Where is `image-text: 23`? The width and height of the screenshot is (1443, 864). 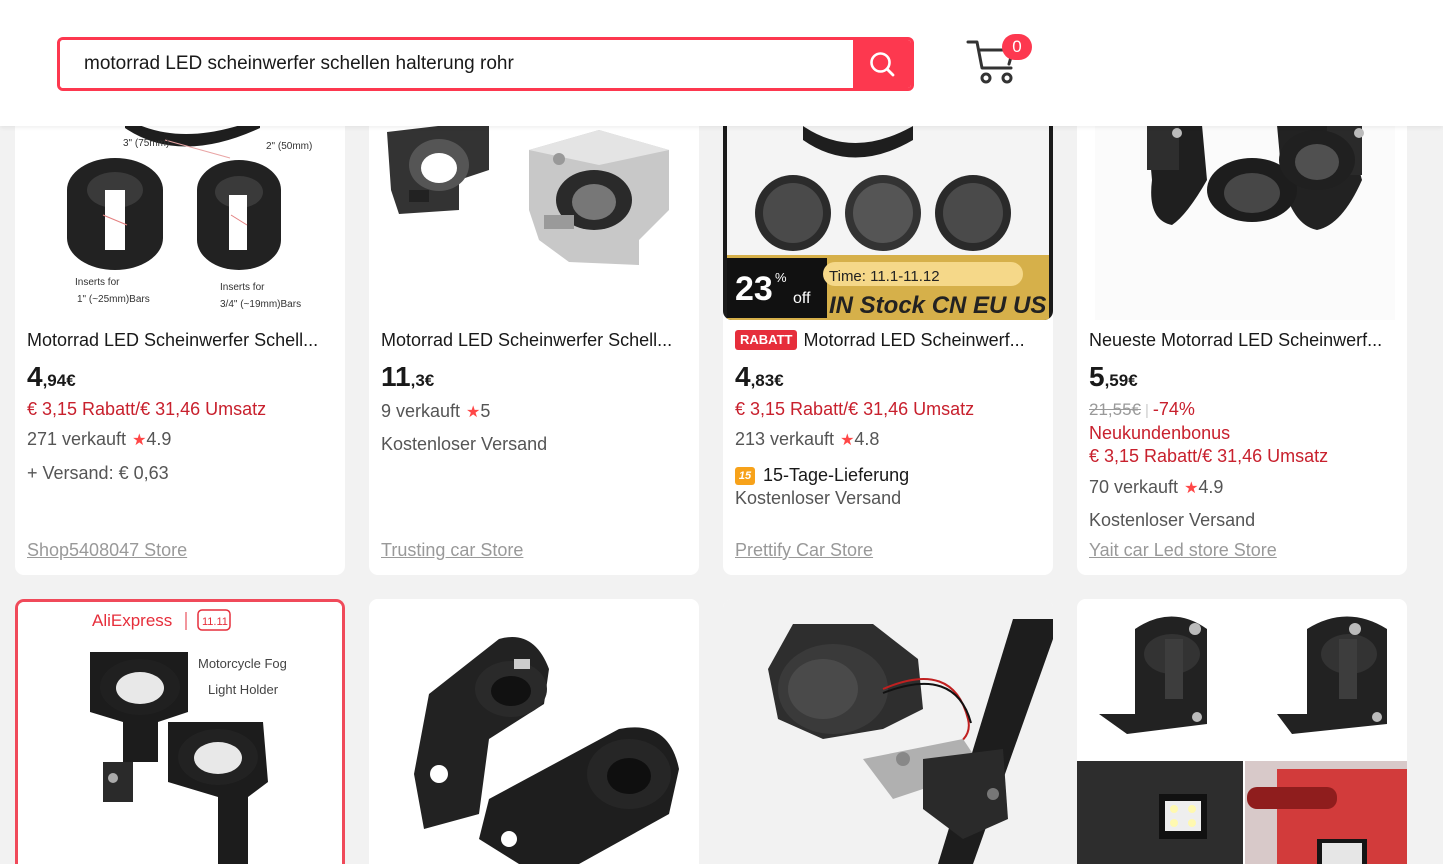
image-text: 23 is located at coordinates (754, 289).